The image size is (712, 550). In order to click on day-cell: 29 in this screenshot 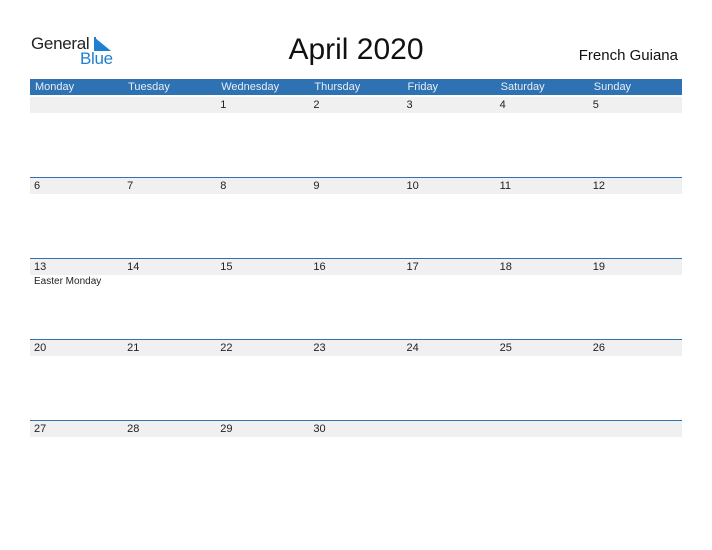, I will do `click(226, 429)`.